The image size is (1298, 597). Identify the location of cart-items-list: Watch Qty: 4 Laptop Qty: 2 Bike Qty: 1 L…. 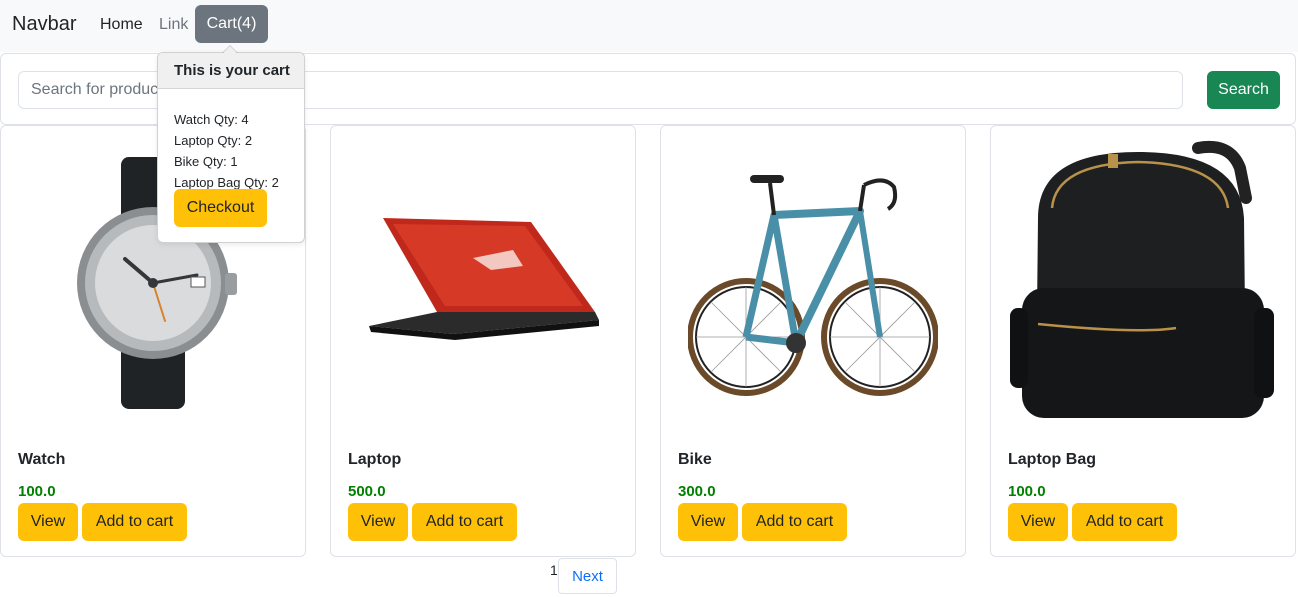
(226, 151).